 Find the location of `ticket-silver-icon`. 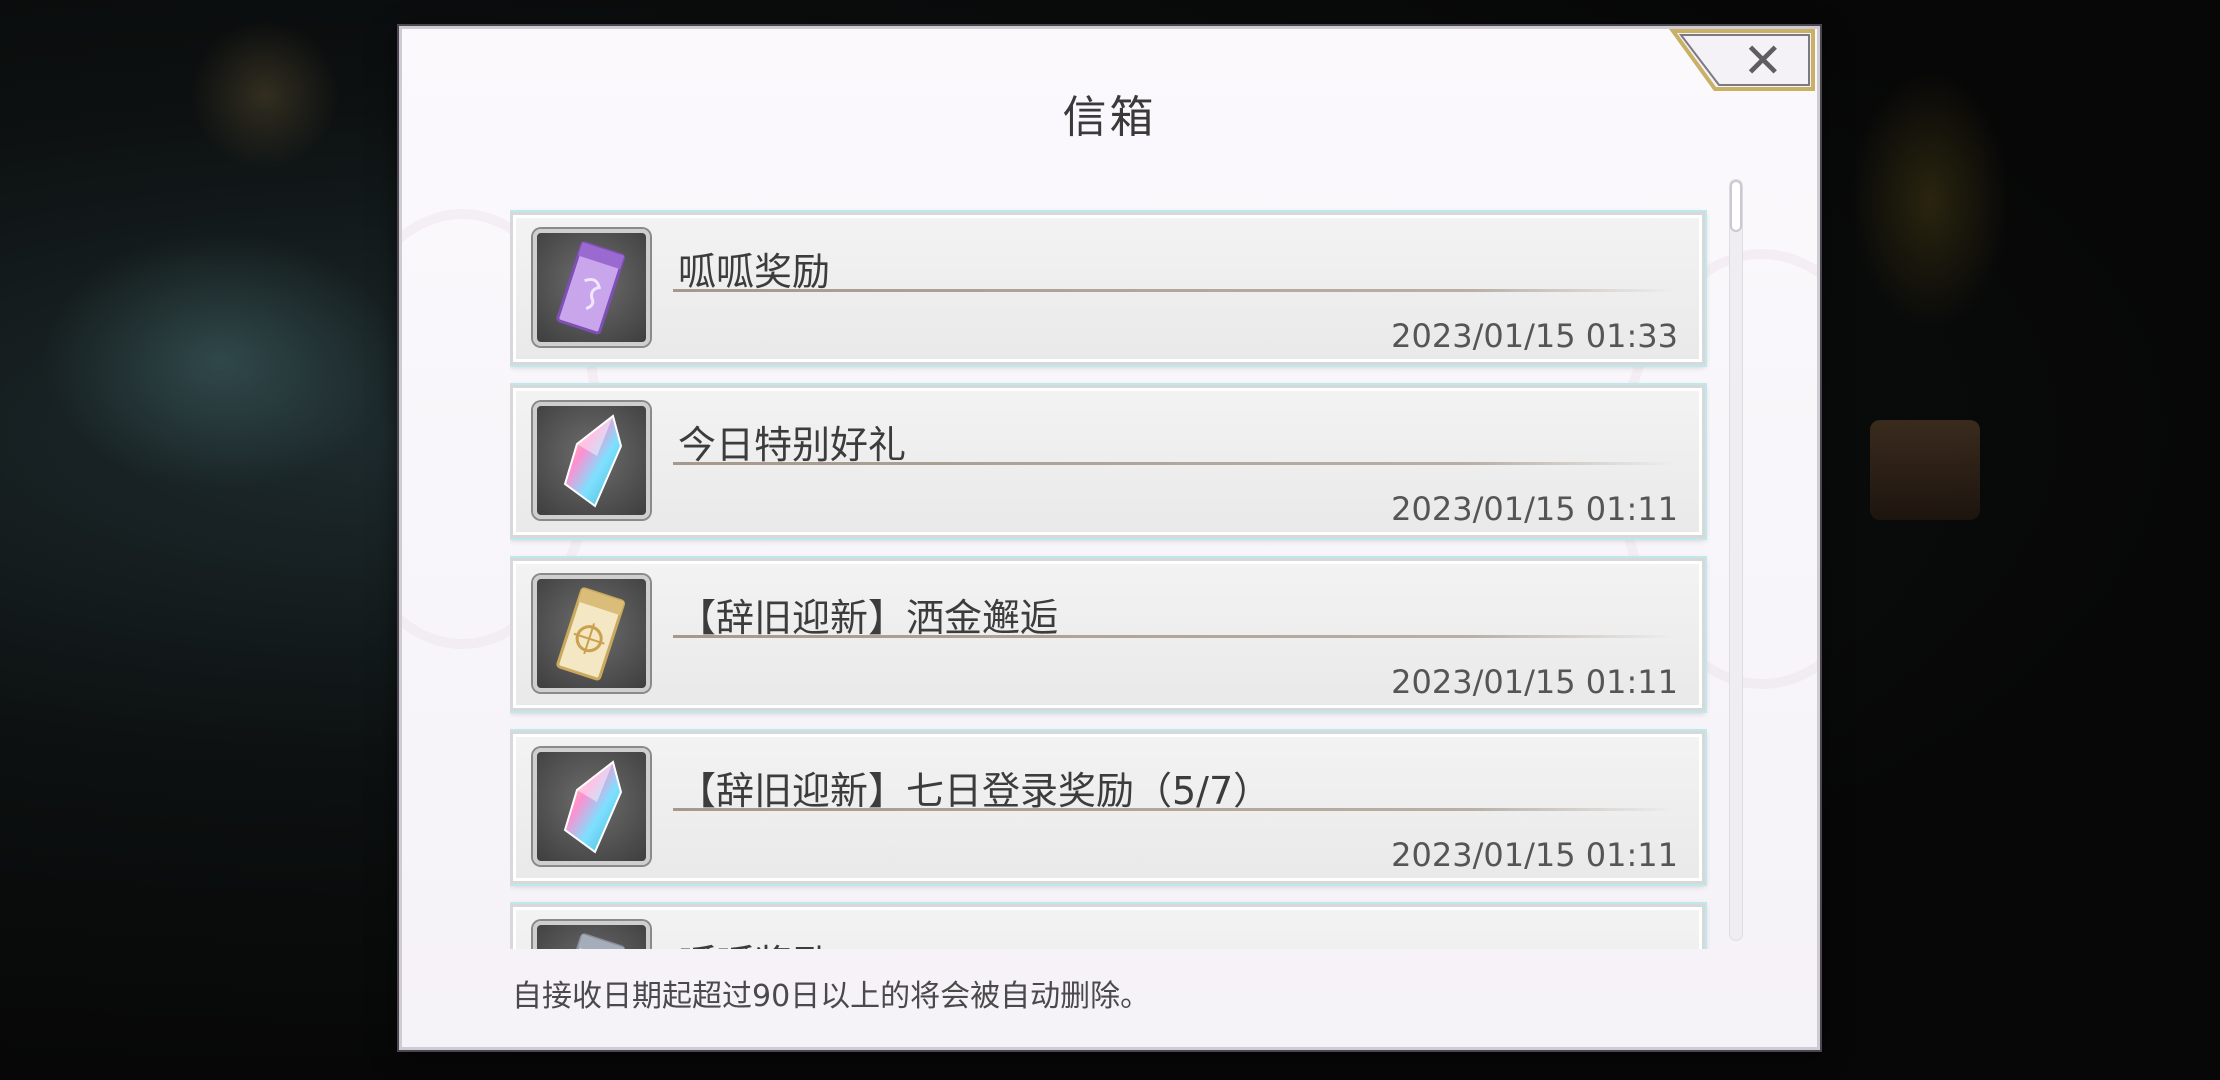

ticket-silver-icon is located at coordinates (591, 941).